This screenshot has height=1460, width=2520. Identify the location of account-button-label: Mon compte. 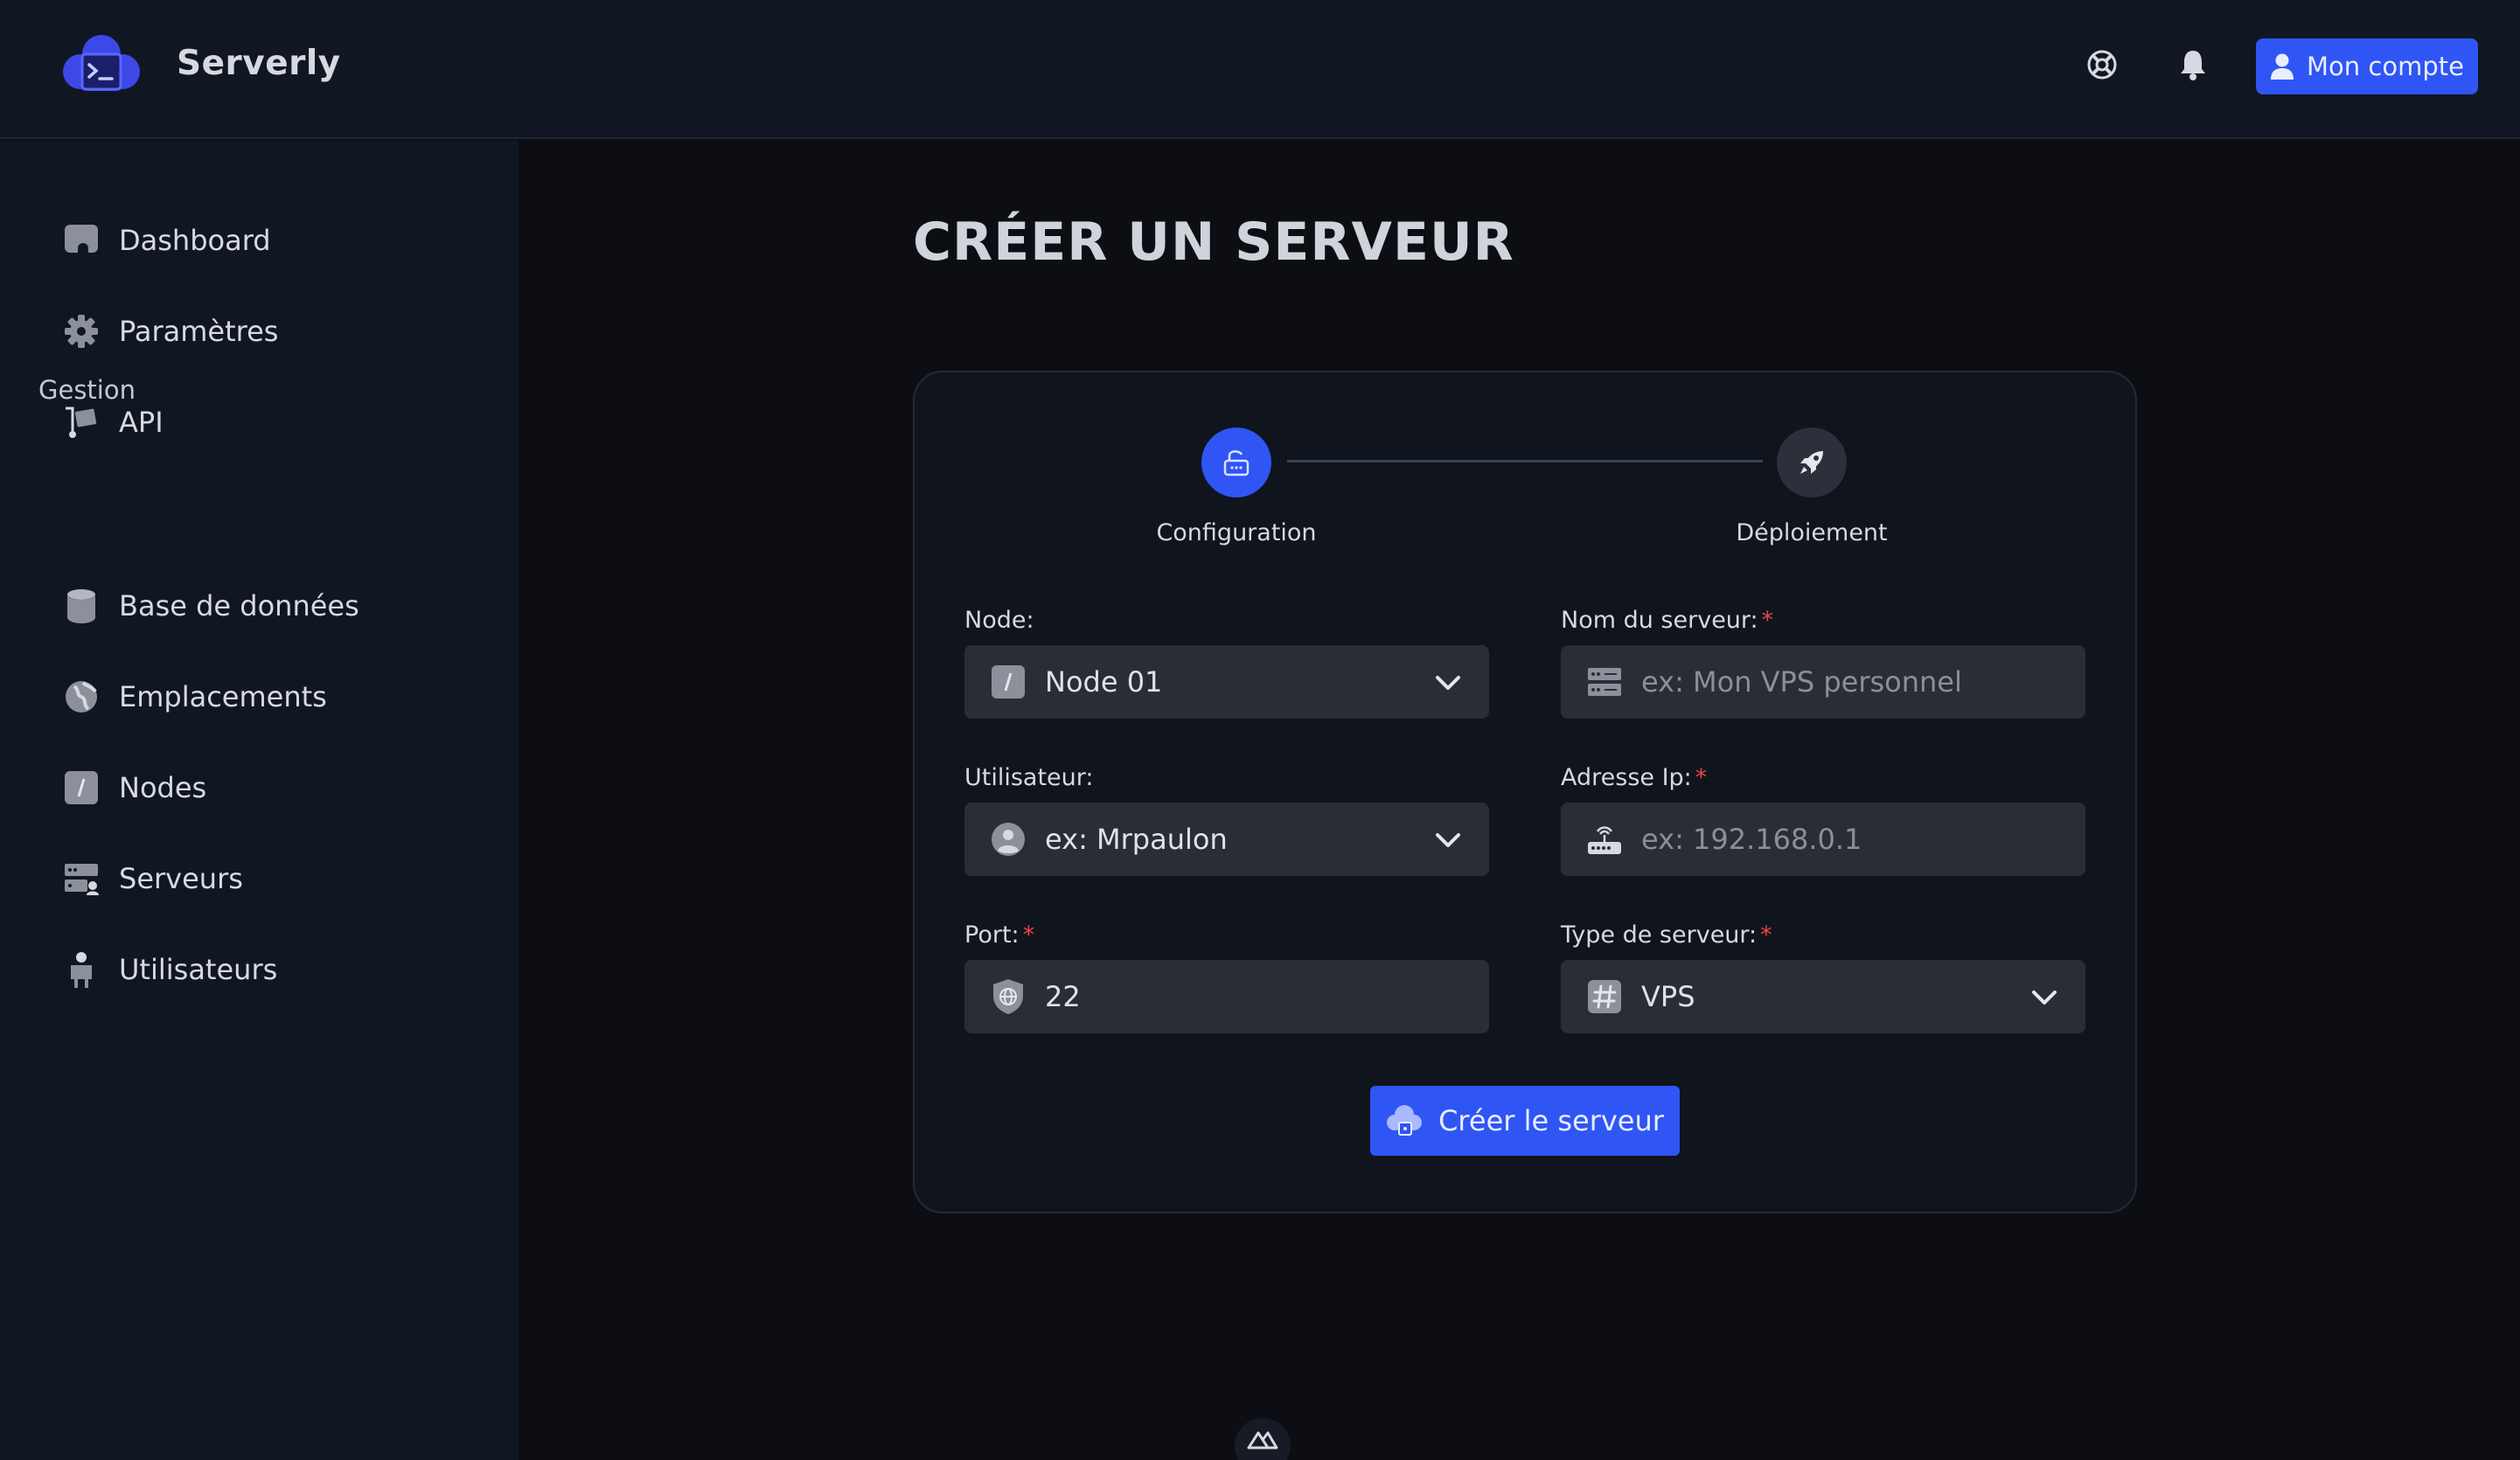
(2385, 66).